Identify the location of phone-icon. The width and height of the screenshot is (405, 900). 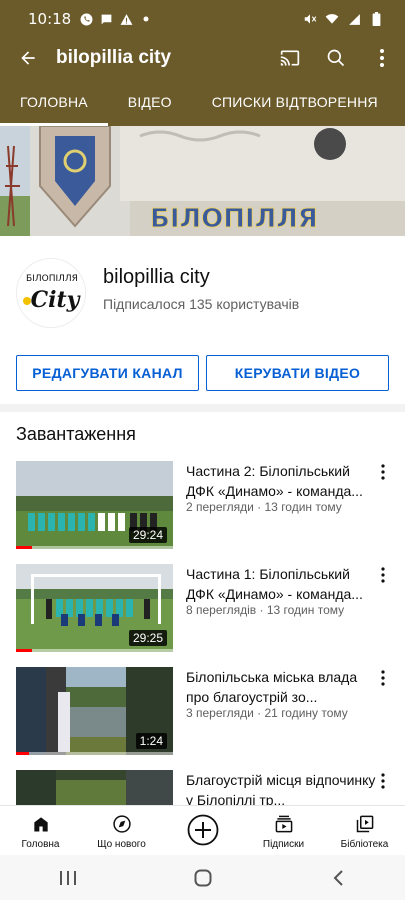
(86, 19).